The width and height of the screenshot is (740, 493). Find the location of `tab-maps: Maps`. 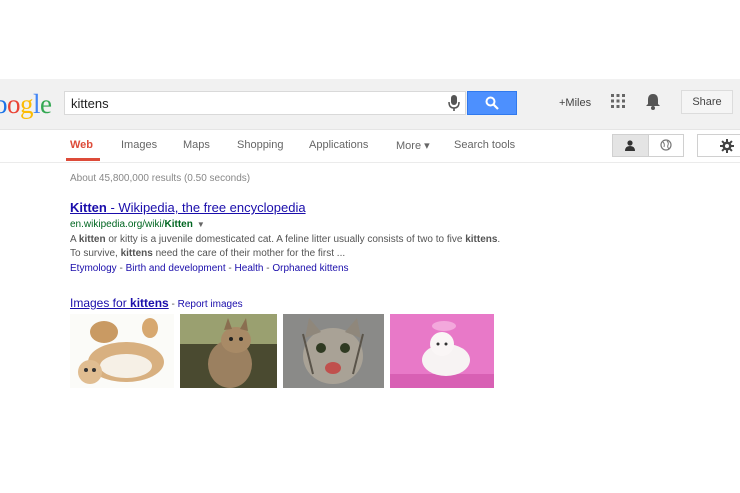

tab-maps: Maps is located at coordinates (196, 145).